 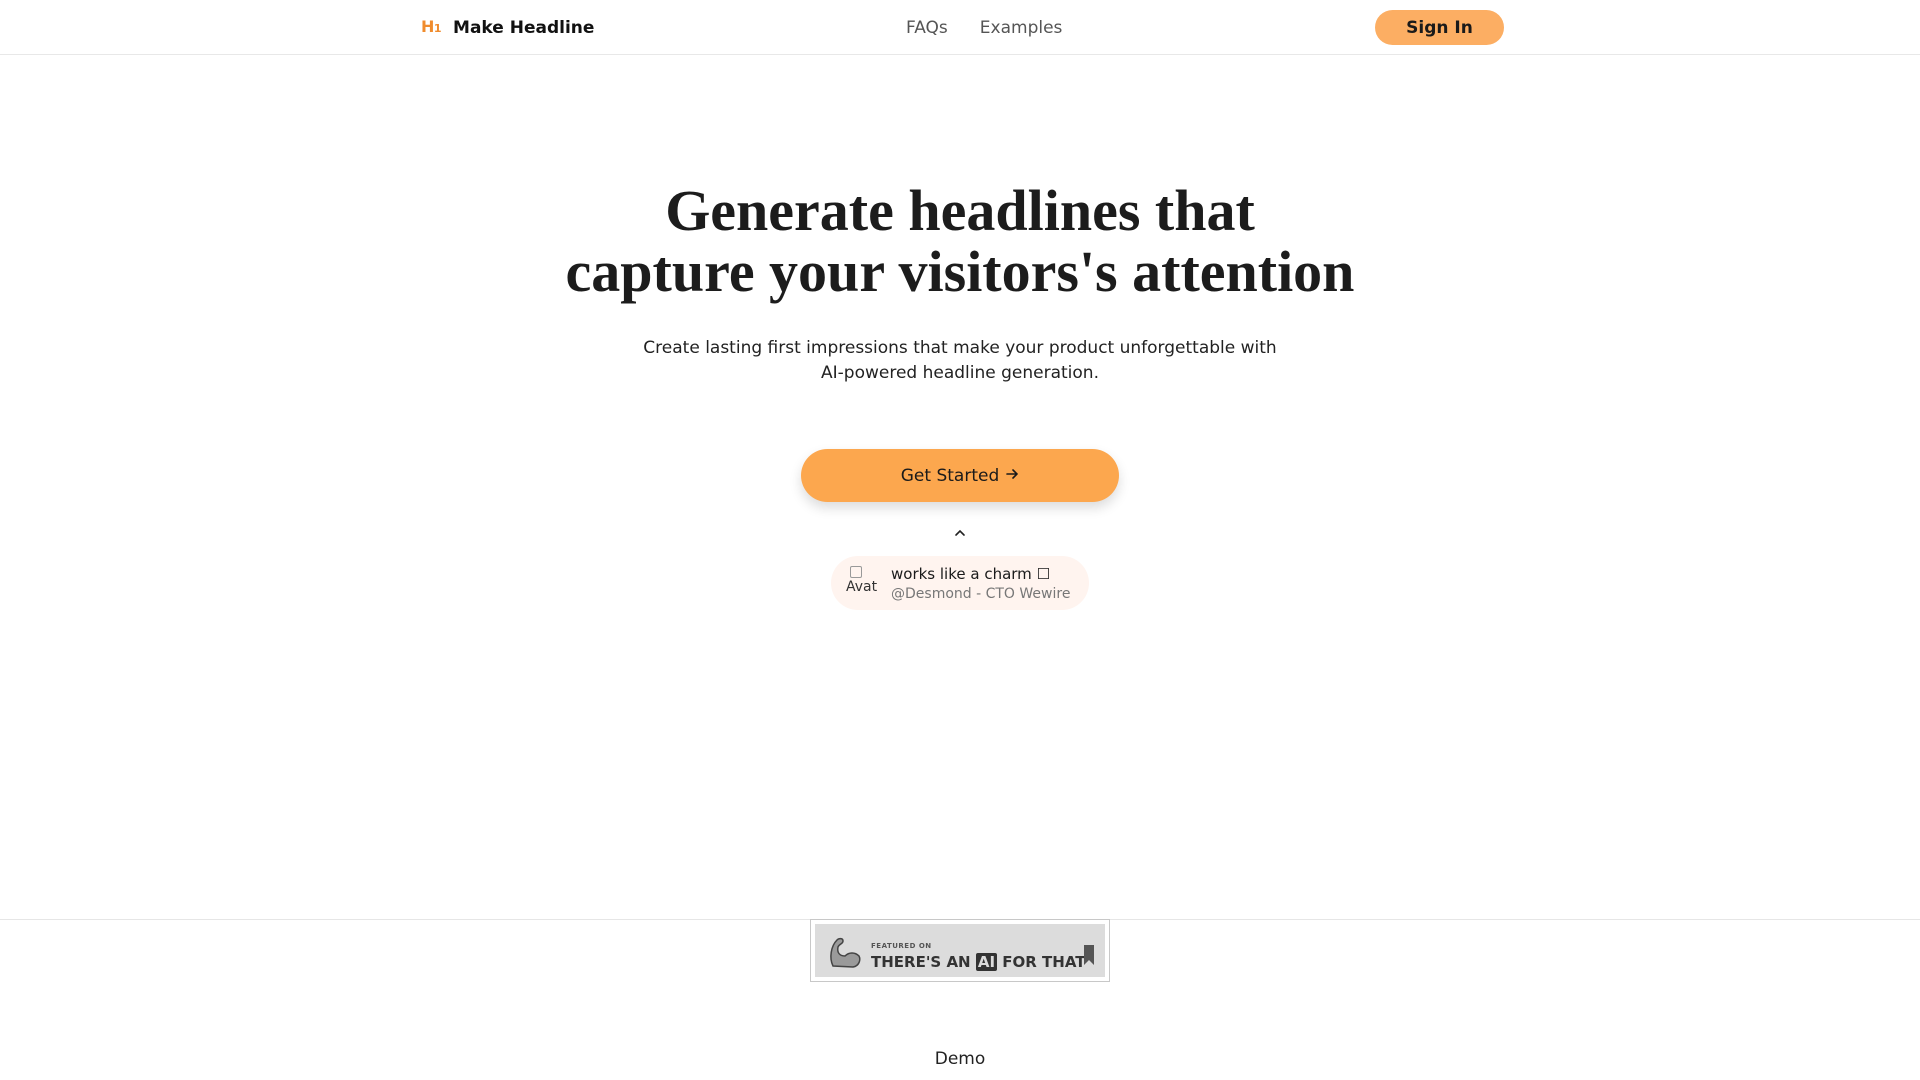 What do you see at coordinates (431, 26) in the screenshot?
I see `h1-icon: H1` at bounding box center [431, 26].